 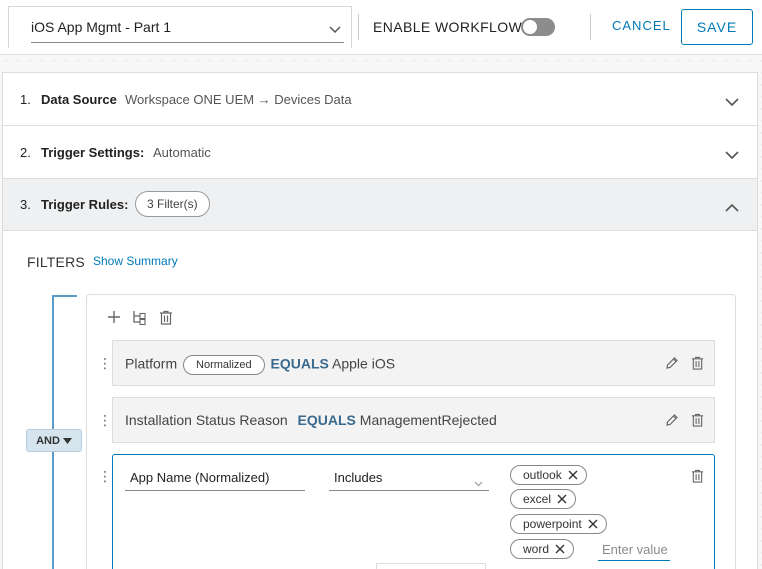 What do you see at coordinates (114, 319) in the screenshot?
I see `add-icon` at bounding box center [114, 319].